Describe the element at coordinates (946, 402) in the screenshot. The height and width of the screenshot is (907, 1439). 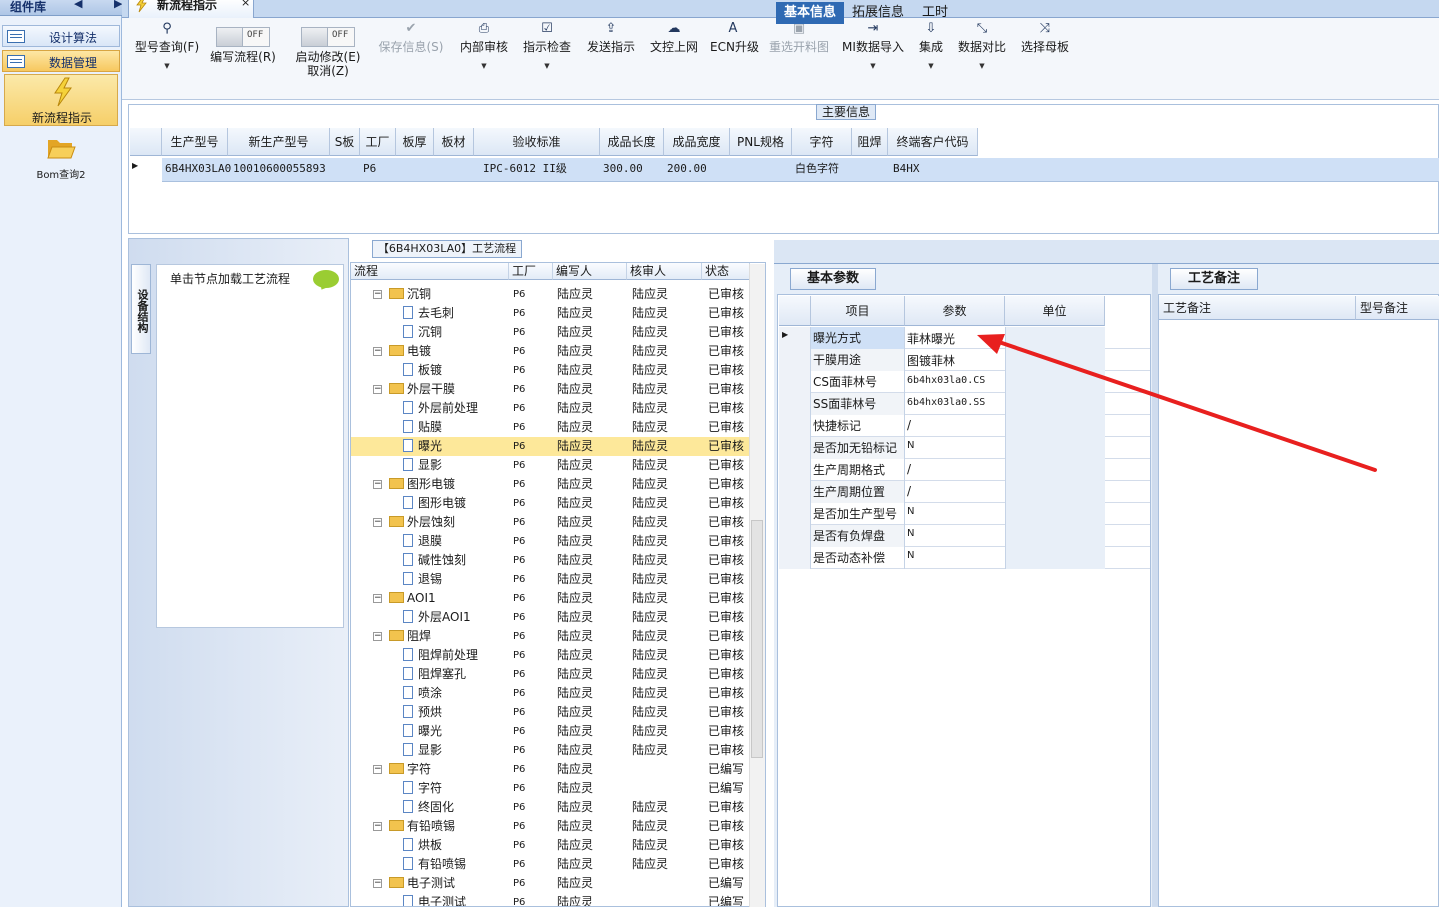
I see `param-value: 6b4hx03la0.SS` at that location.